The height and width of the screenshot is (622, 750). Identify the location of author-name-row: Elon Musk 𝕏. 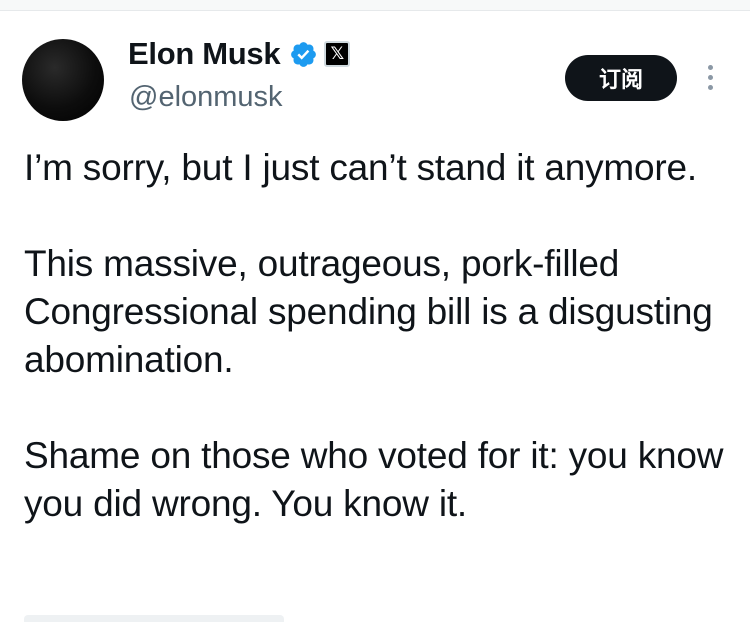
(239, 54).